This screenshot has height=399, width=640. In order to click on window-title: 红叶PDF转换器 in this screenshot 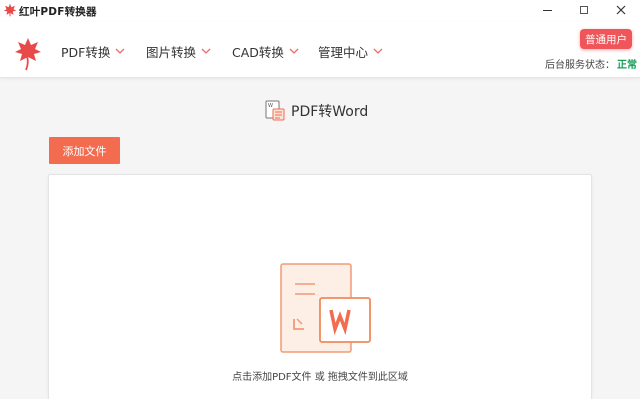, I will do `click(58, 12)`.